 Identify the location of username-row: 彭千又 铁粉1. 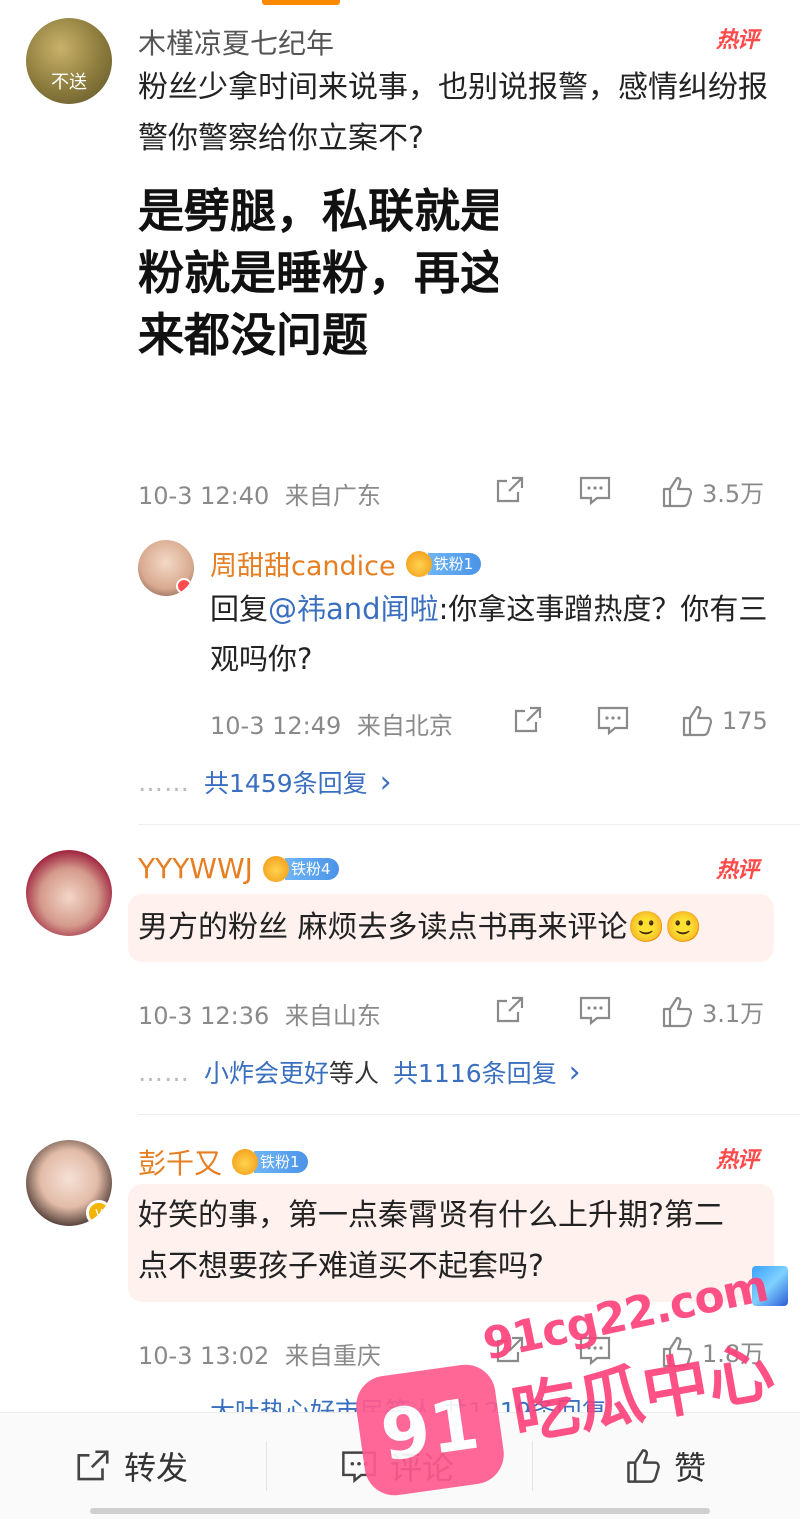
(223, 1162).